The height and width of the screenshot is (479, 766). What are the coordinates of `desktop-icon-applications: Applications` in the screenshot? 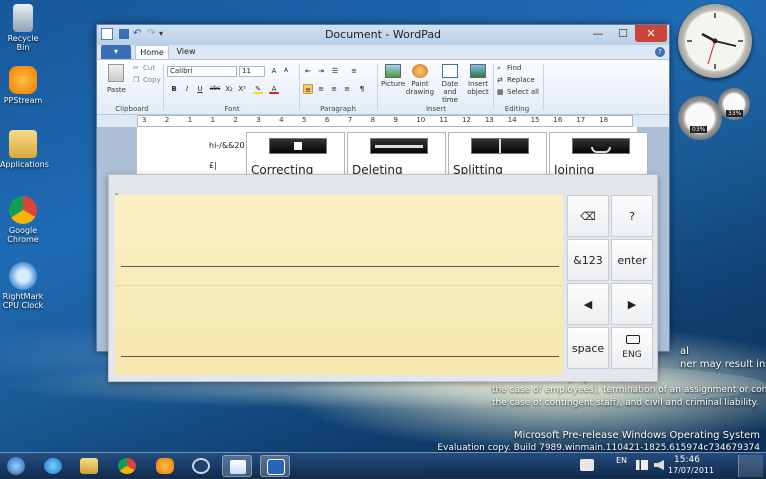 It's located at (24, 149).